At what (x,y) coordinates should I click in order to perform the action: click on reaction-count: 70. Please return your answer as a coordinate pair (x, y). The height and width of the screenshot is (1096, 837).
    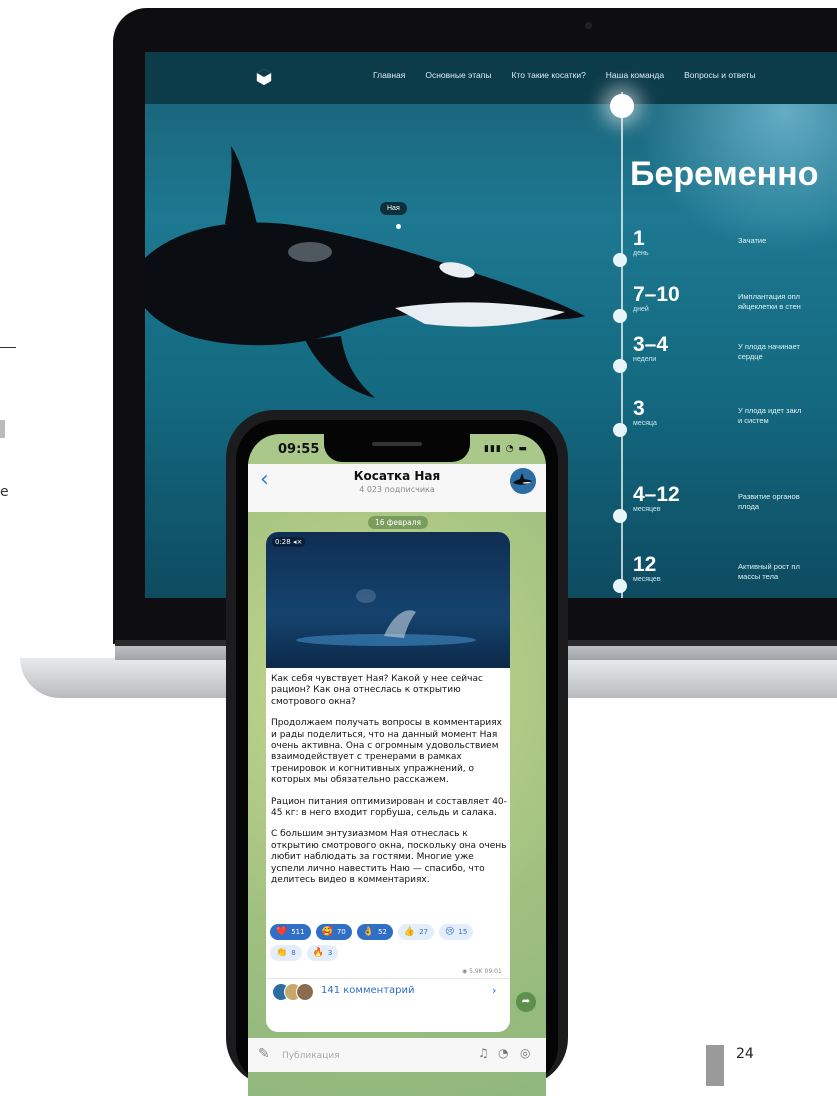
    Looking at the image, I should click on (341, 932).